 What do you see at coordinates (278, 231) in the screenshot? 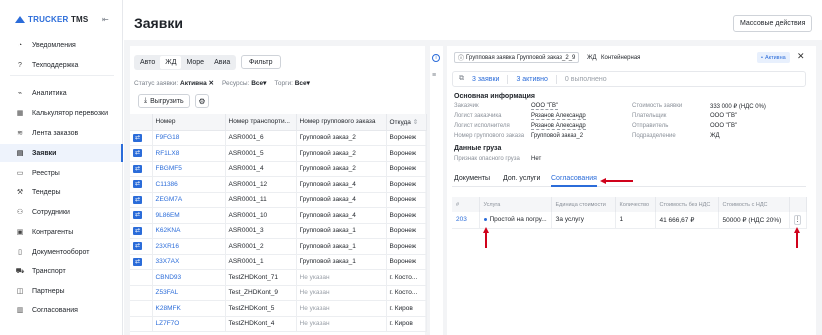
I see `table-row: ⇄ K62KNA ASR0001_3 Групповой заказ_1 Воронеж` at bounding box center [278, 231].